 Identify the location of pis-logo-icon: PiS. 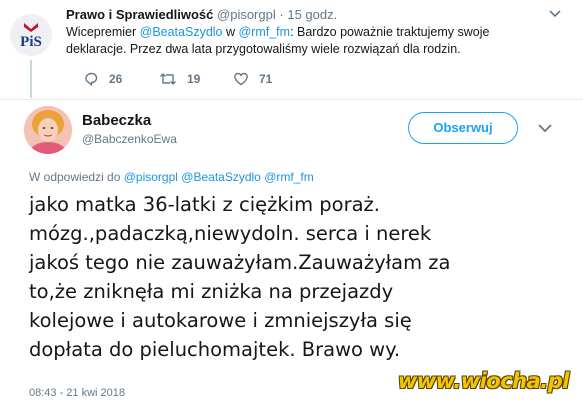
(31, 35).